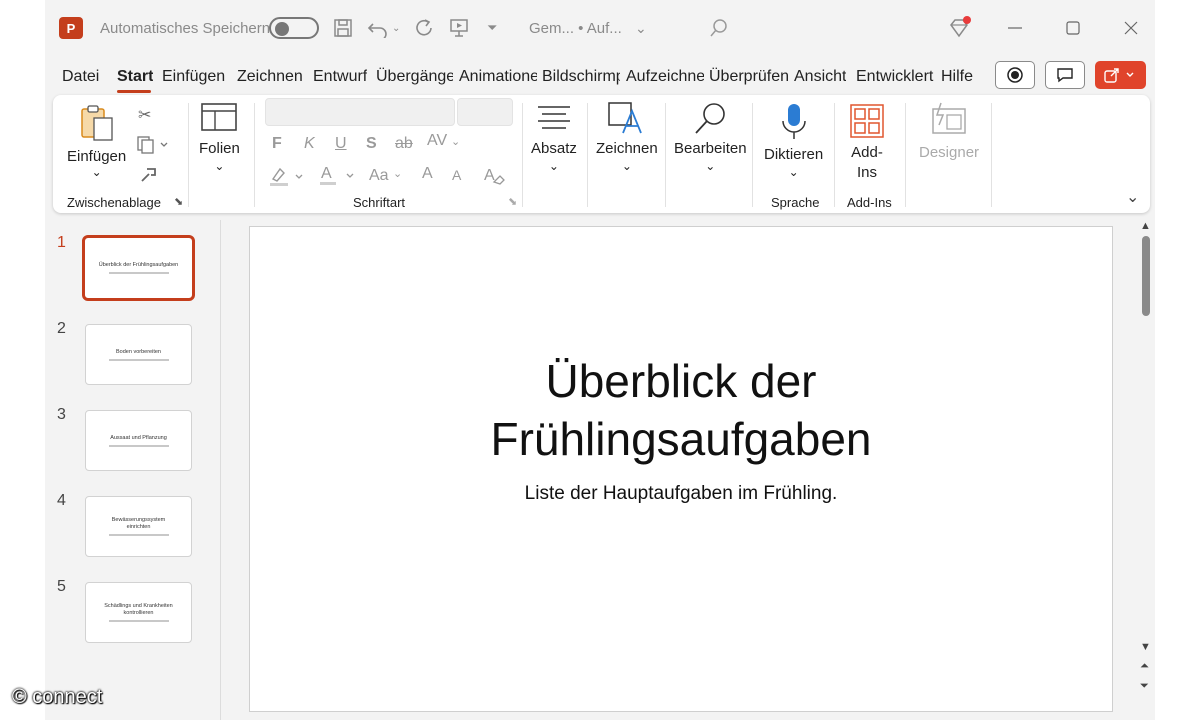 This screenshot has height=720, width=1200. What do you see at coordinates (114, 202) in the screenshot?
I see `clipboard-group-label: Zwischenablage` at bounding box center [114, 202].